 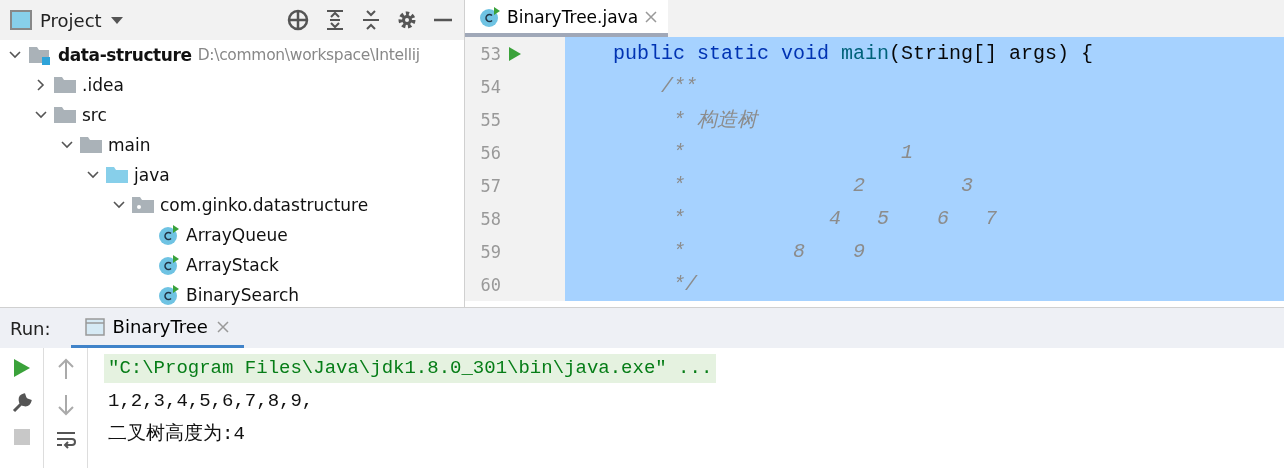 I want to click on editor-tab: BinaryTree.java, so click(x=567, y=18).